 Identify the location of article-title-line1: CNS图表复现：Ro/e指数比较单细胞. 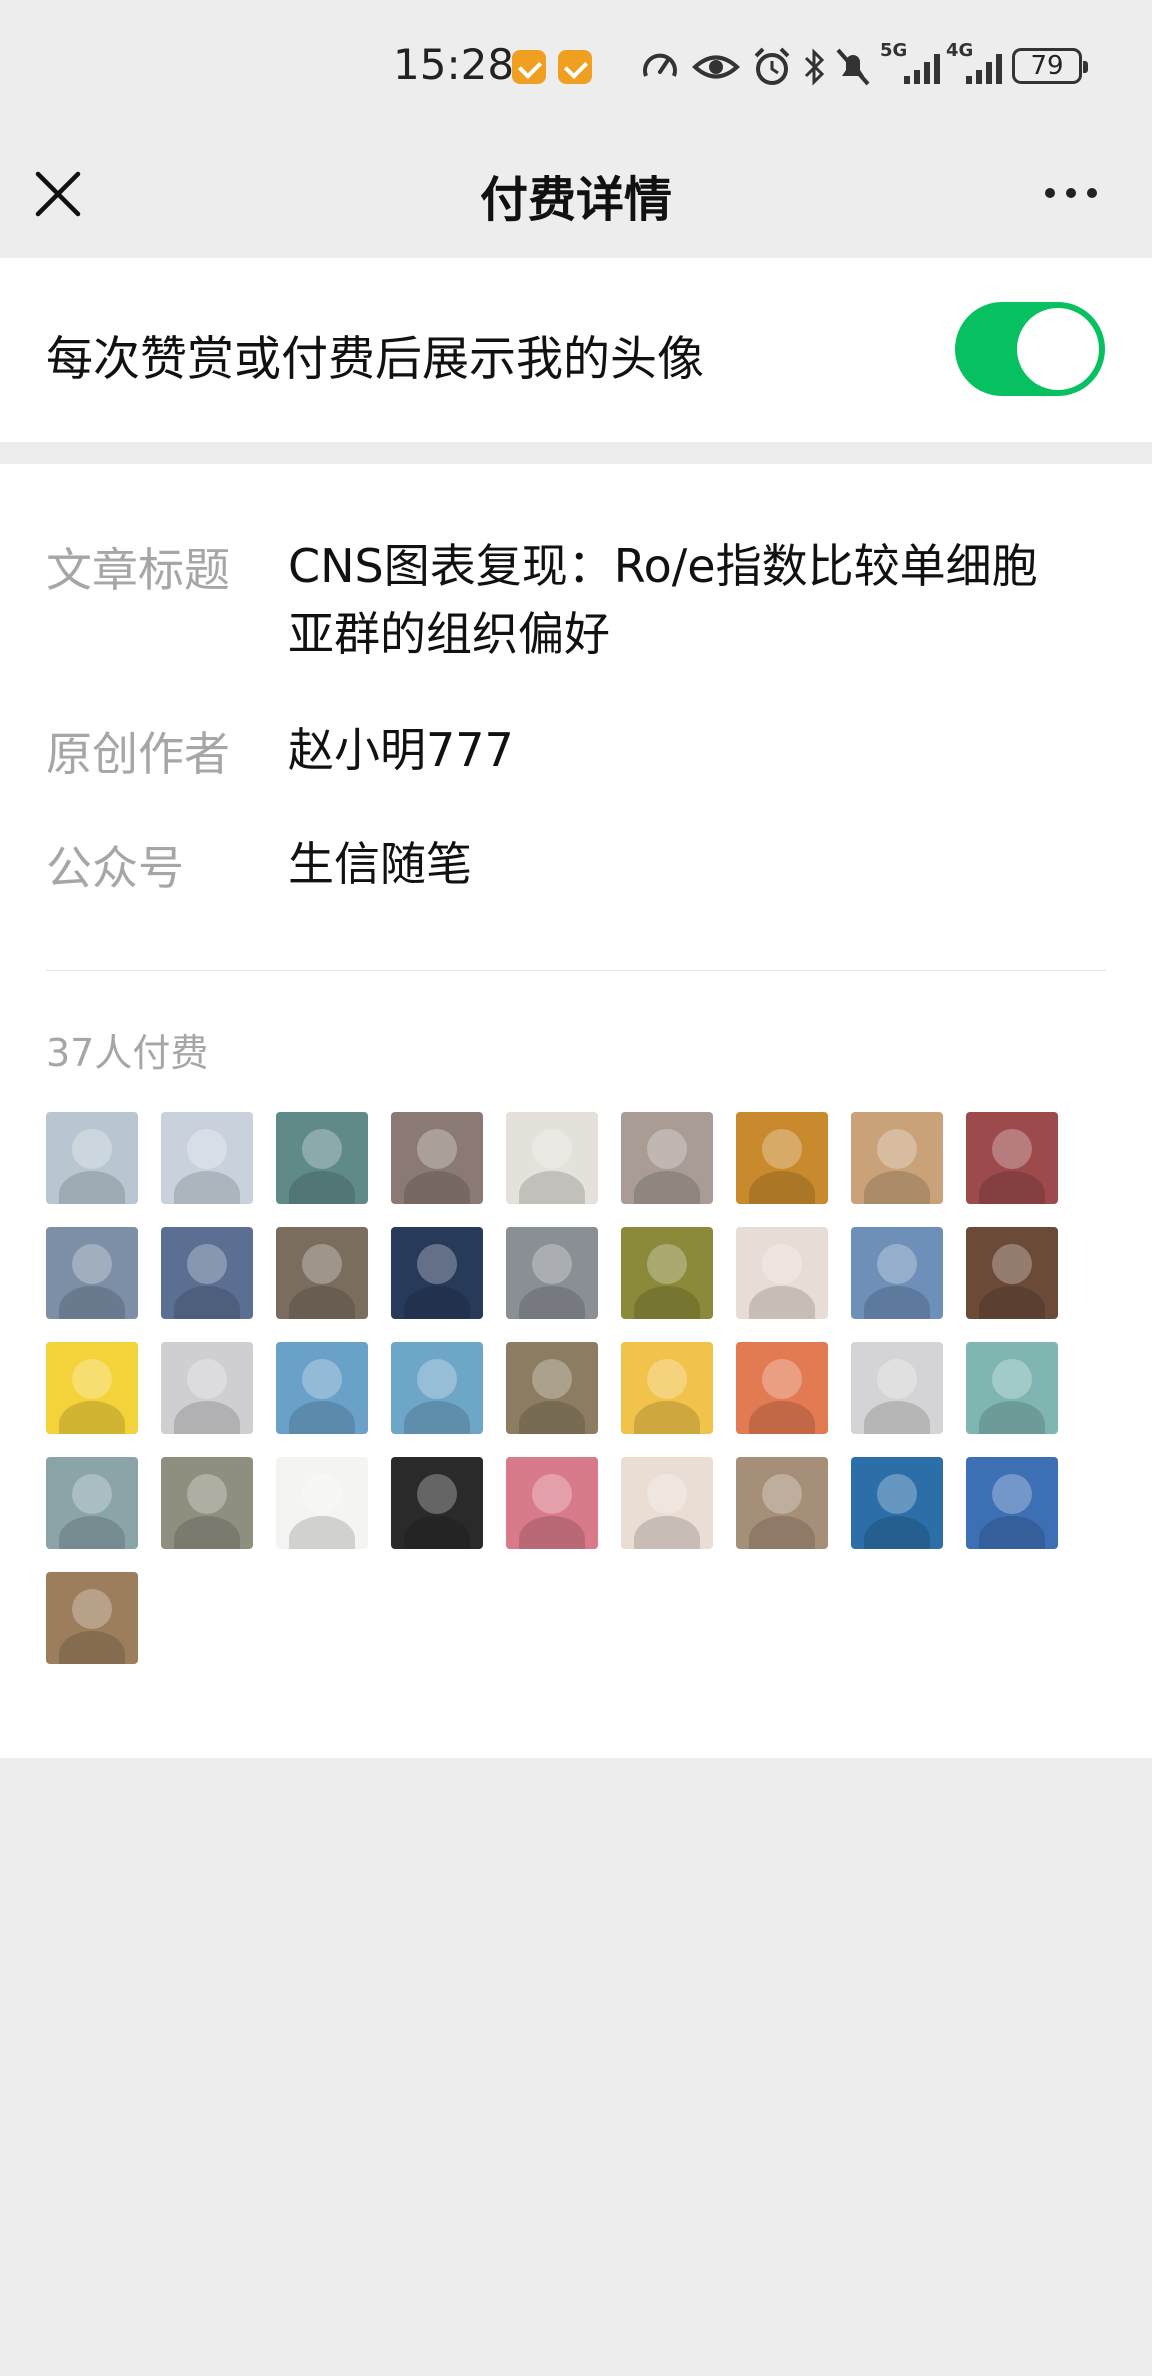
(663, 566).